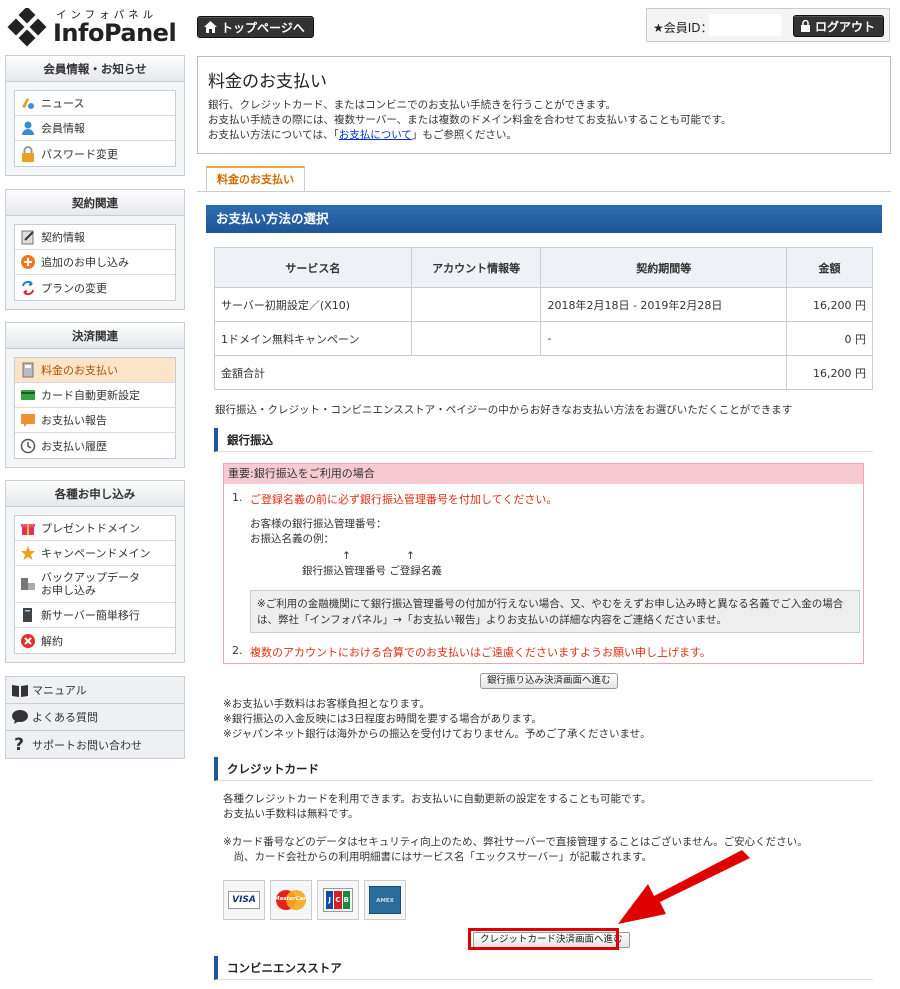  I want to click on home-icon, so click(210, 27).